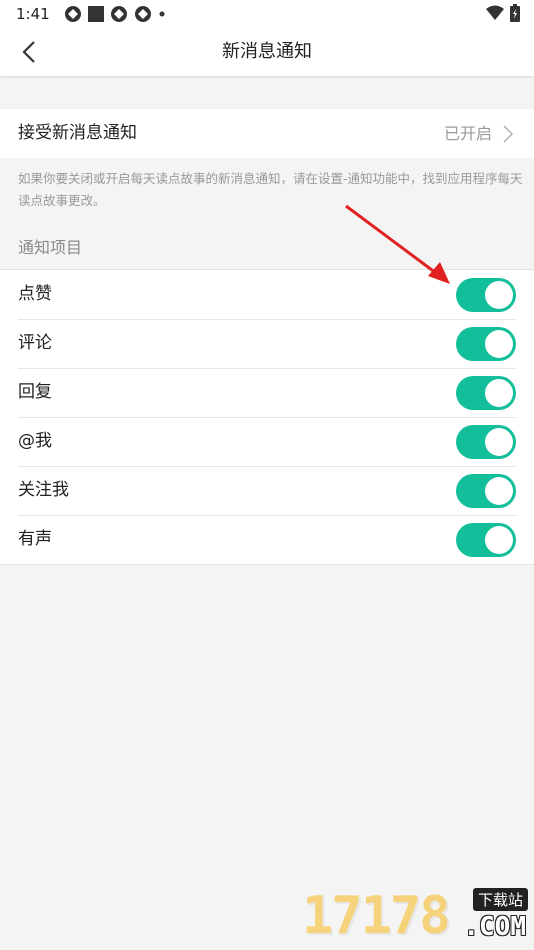 This screenshot has width=534, height=950. I want to click on watermark-domain: .COM, so click(494, 927).